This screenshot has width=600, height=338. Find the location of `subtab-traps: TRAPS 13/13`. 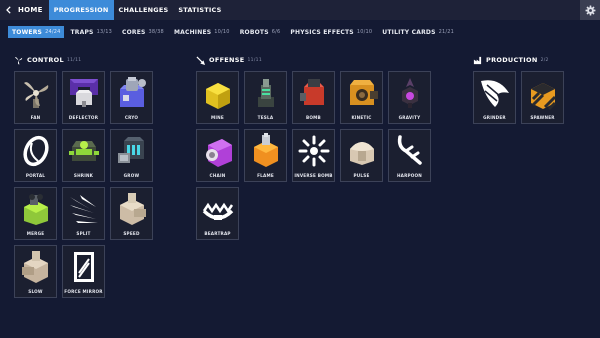

subtab-traps: TRAPS 13/13 is located at coordinates (91, 32).